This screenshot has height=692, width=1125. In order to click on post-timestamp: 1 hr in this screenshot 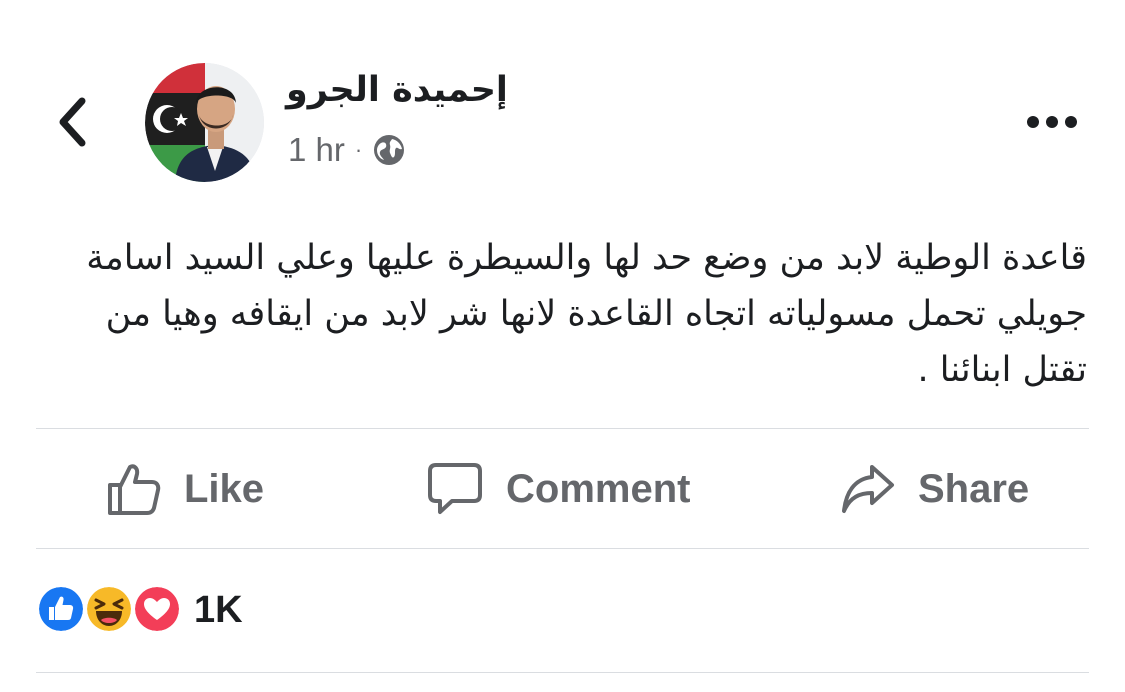, I will do `click(316, 150)`.